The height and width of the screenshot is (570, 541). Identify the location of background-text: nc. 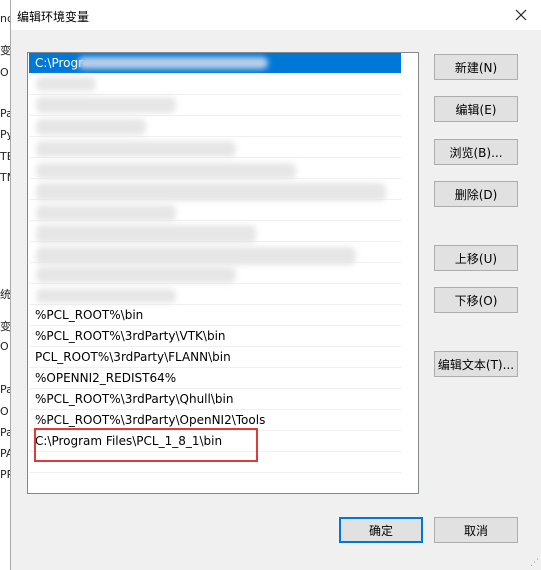
(5, 18).